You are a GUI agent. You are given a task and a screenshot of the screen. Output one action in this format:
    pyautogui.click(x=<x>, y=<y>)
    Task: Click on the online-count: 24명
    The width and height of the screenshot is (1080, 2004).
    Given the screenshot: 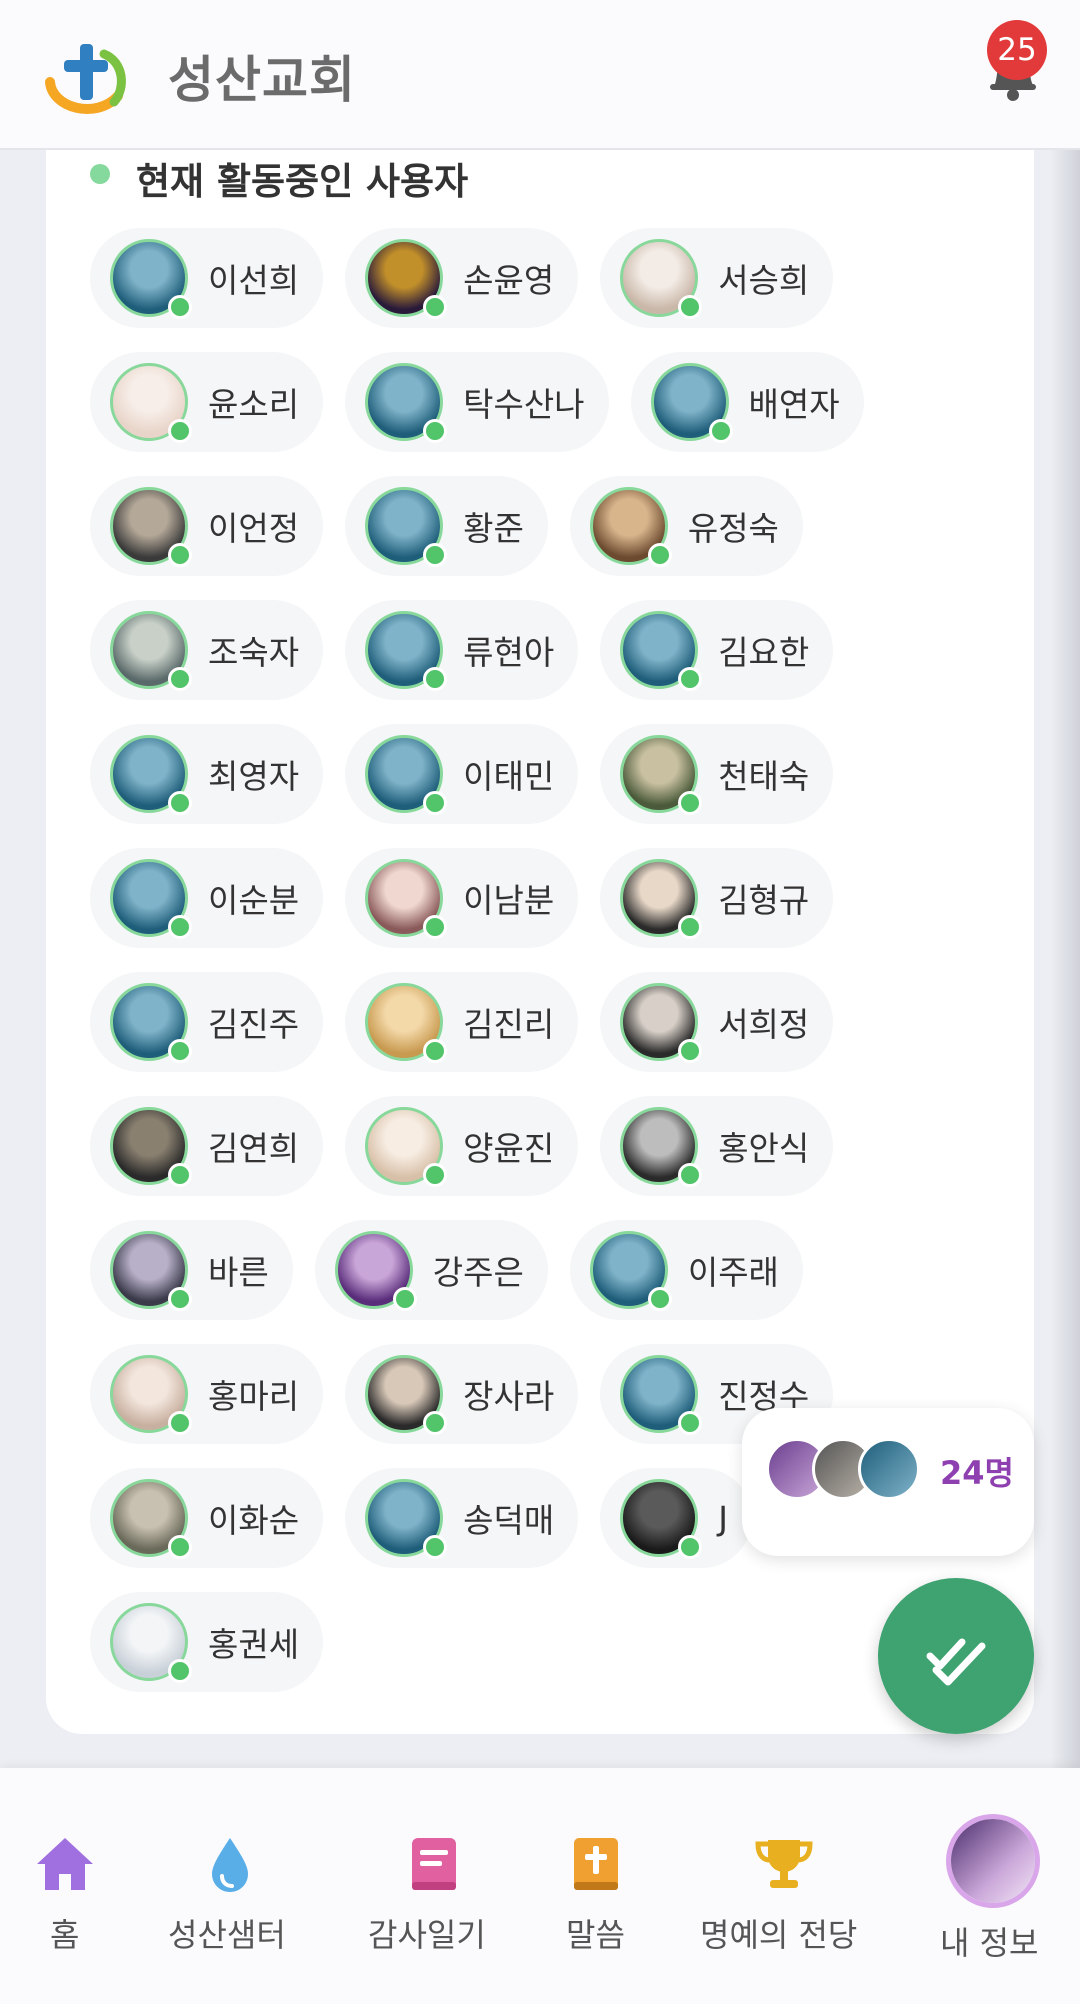 What is the action you would take?
    pyautogui.click(x=977, y=1473)
    